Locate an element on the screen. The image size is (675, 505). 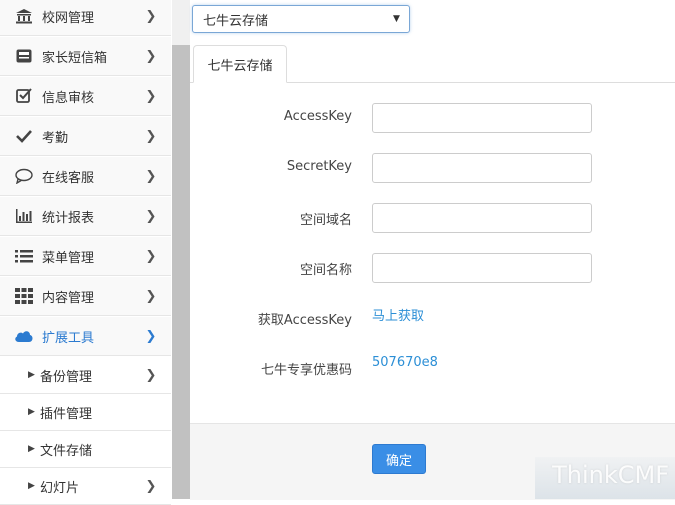
scrollbar-thumb is located at coordinates (181, 272).